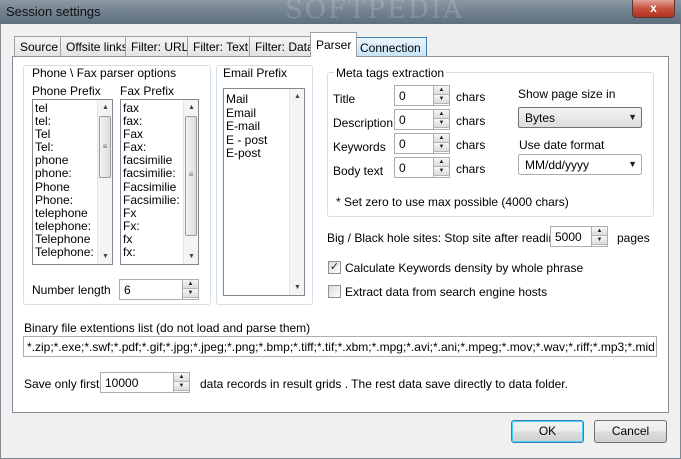 The height and width of the screenshot is (459, 681). What do you see at coordinates (390, 46) in the screenshot?
I see `tab-connection: Connection` at bounding box center [390, 46].